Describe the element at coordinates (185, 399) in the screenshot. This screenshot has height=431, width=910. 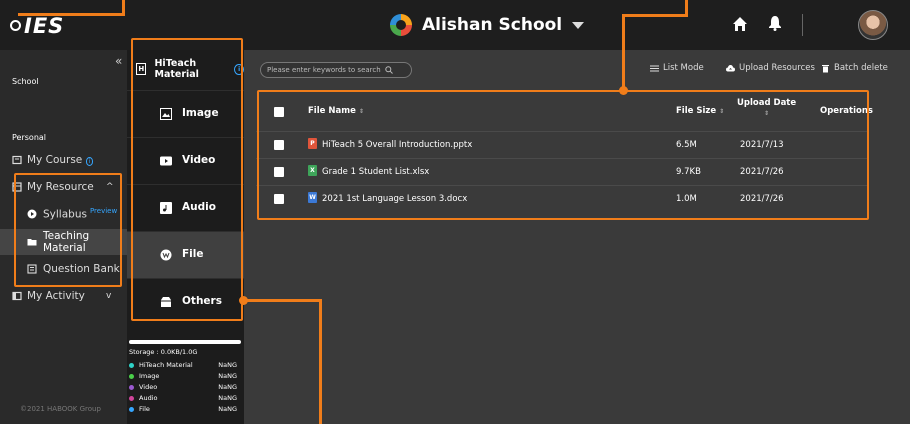
I see `storage-row: Audio NaNG` at that location.